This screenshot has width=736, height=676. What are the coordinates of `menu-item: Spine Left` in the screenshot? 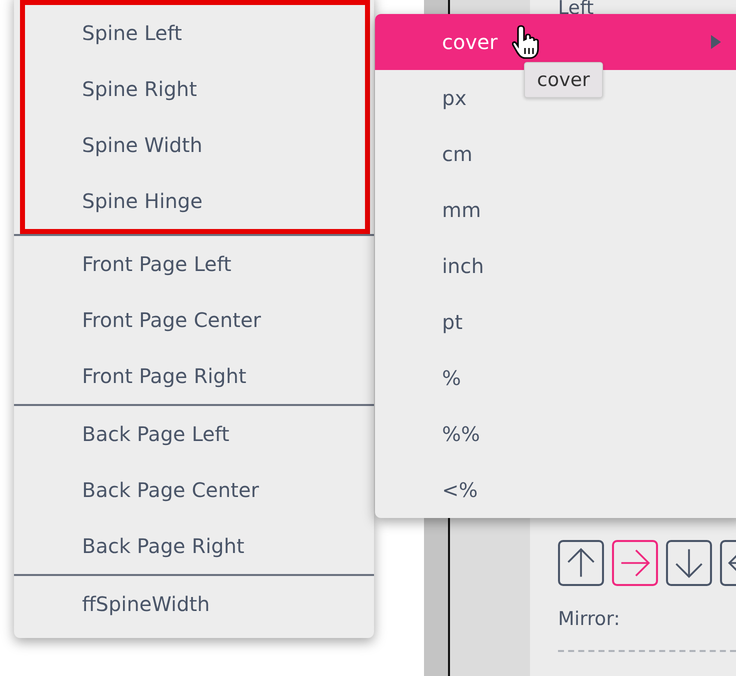 It's located at (195, 33).